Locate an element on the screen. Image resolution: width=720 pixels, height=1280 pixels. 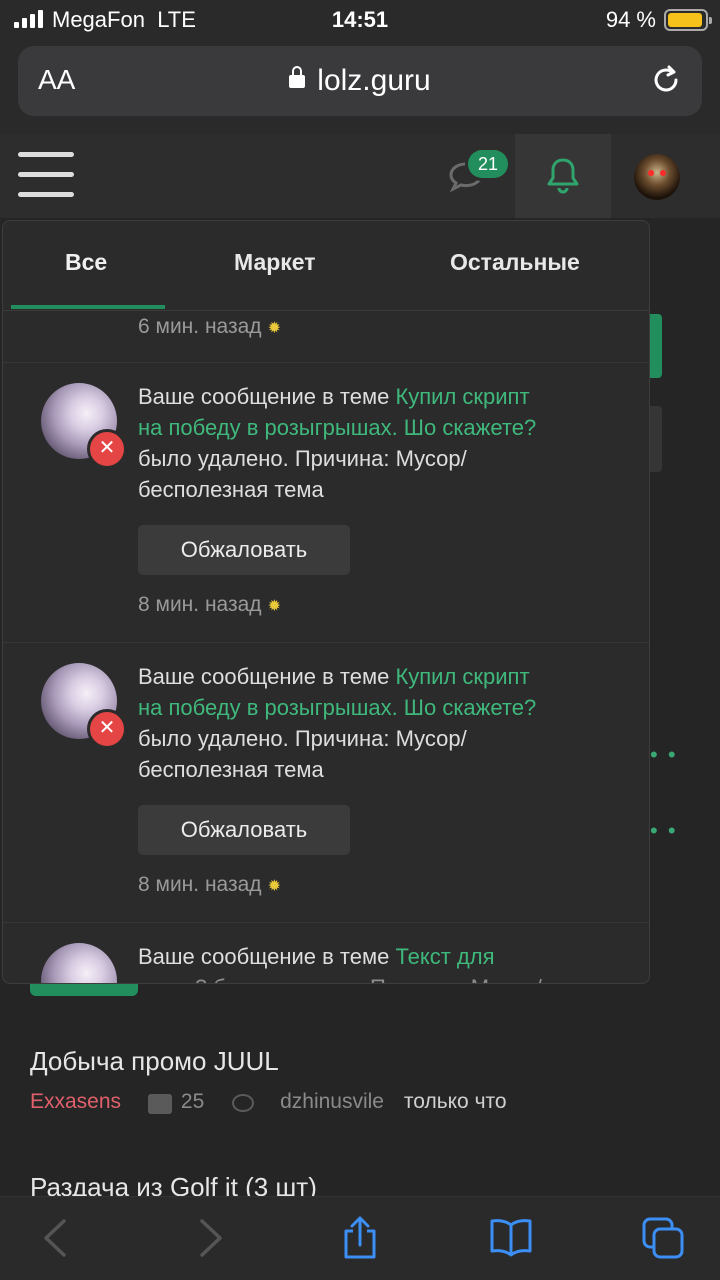
active-tab-indicator is located at coordinates (88, 307).